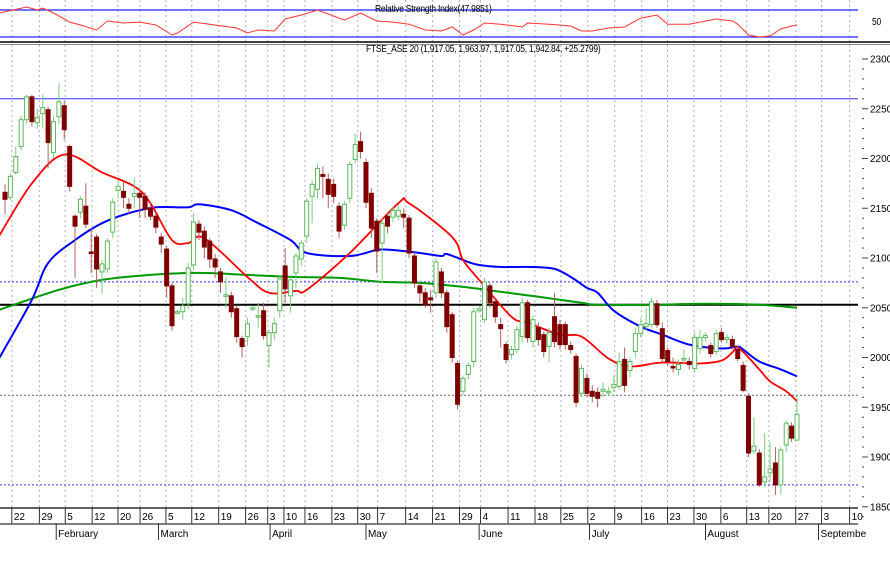  Describe the element at coordinates (880, 358) in the screenshot. I see `price-tick-label: 2000` at that location.